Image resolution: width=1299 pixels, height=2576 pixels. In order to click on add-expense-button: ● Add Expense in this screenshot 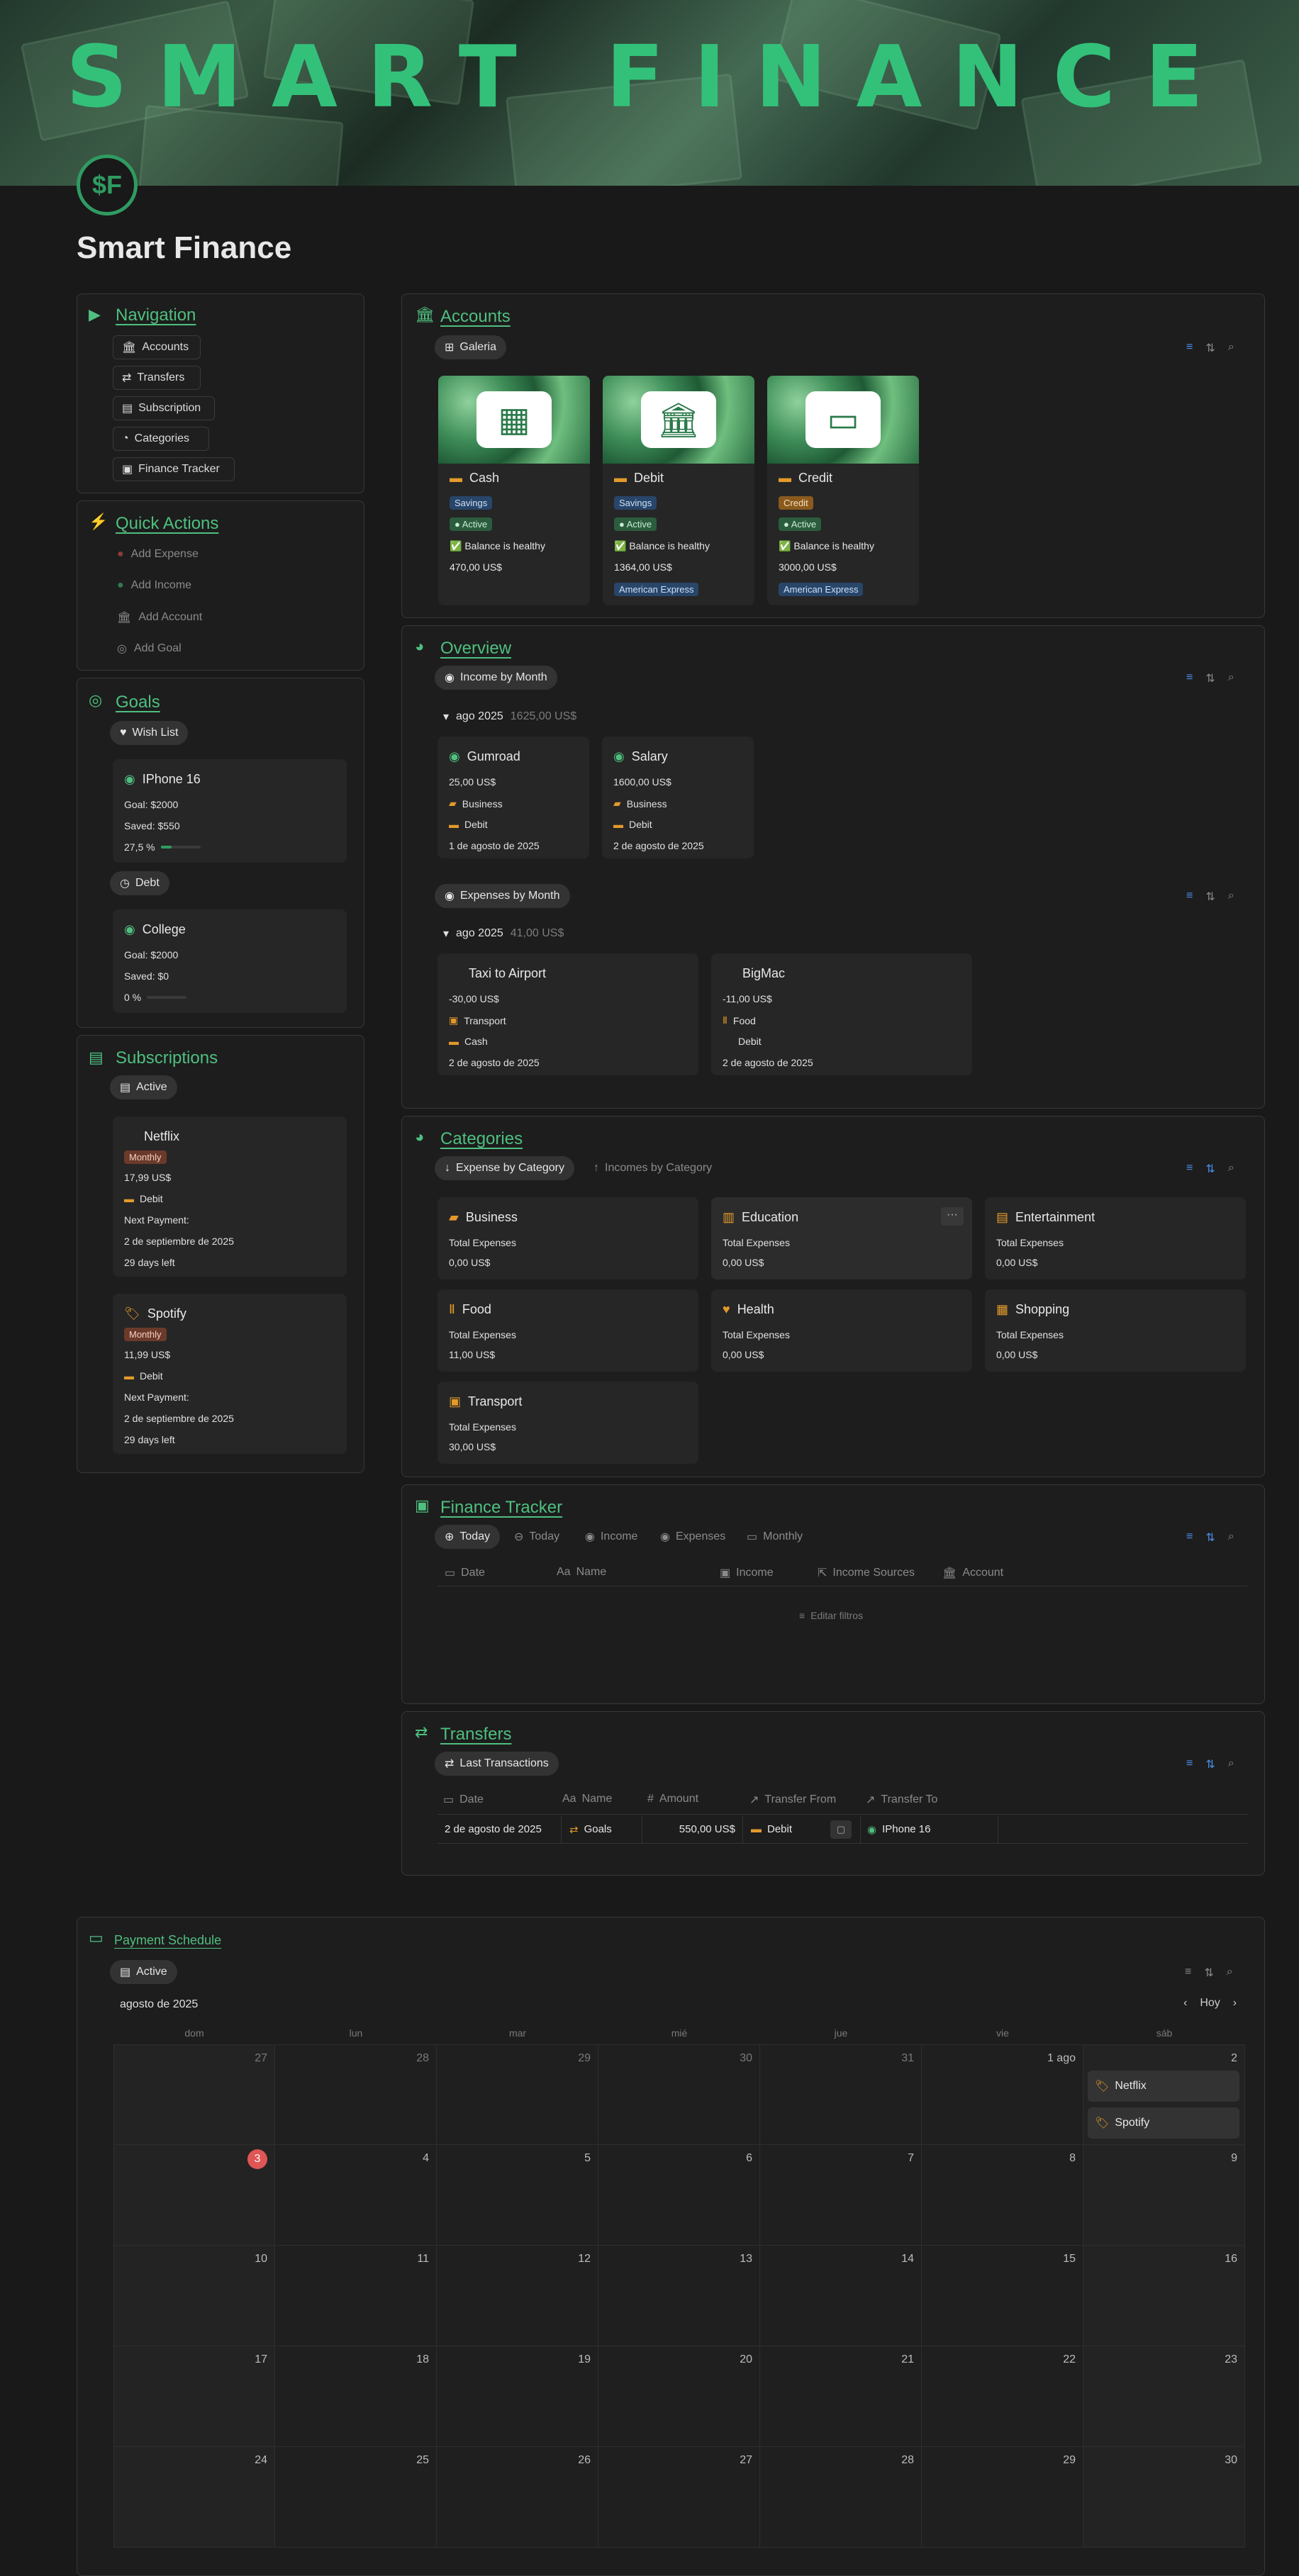, I will do `click(158, 554)`.